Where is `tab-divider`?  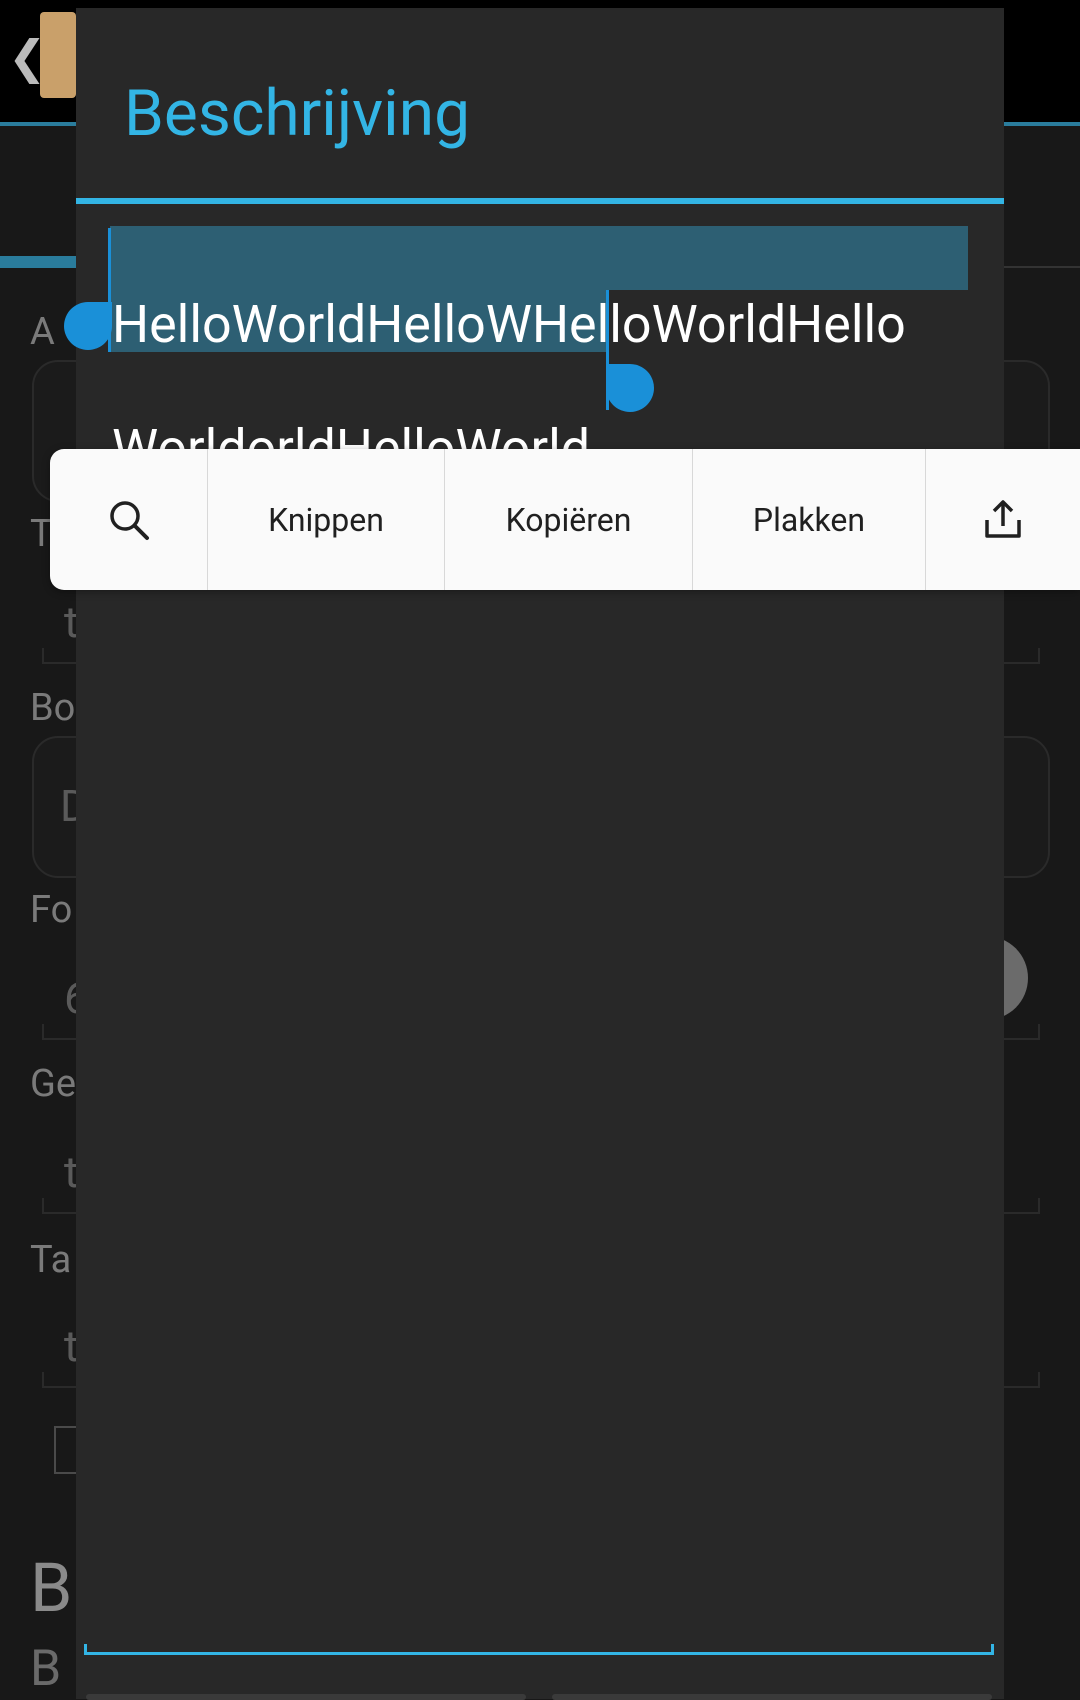 tab-divider is located at coordinates (1040, 267).